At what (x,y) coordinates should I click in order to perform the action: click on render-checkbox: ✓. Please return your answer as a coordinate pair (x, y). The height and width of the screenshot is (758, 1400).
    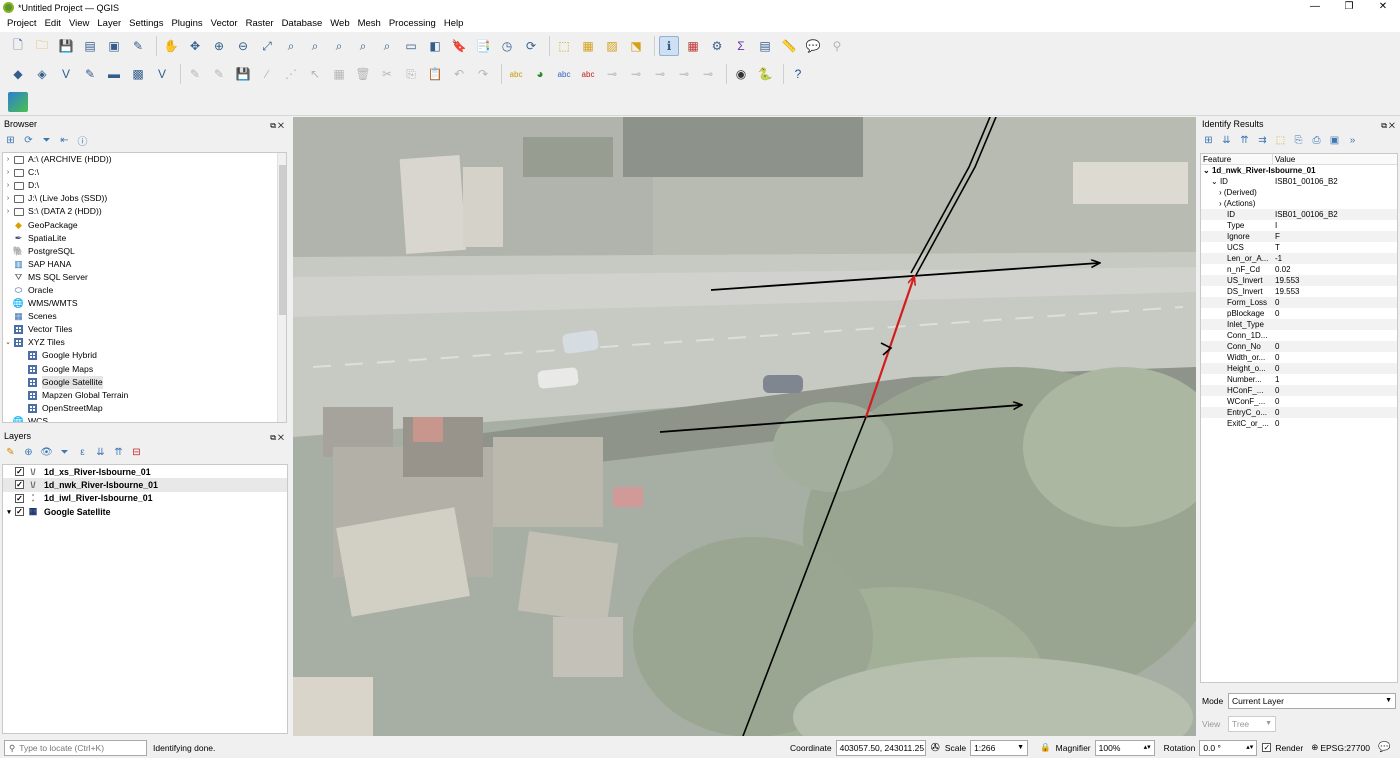
    Looking at the image, I should click on (1267, 747).